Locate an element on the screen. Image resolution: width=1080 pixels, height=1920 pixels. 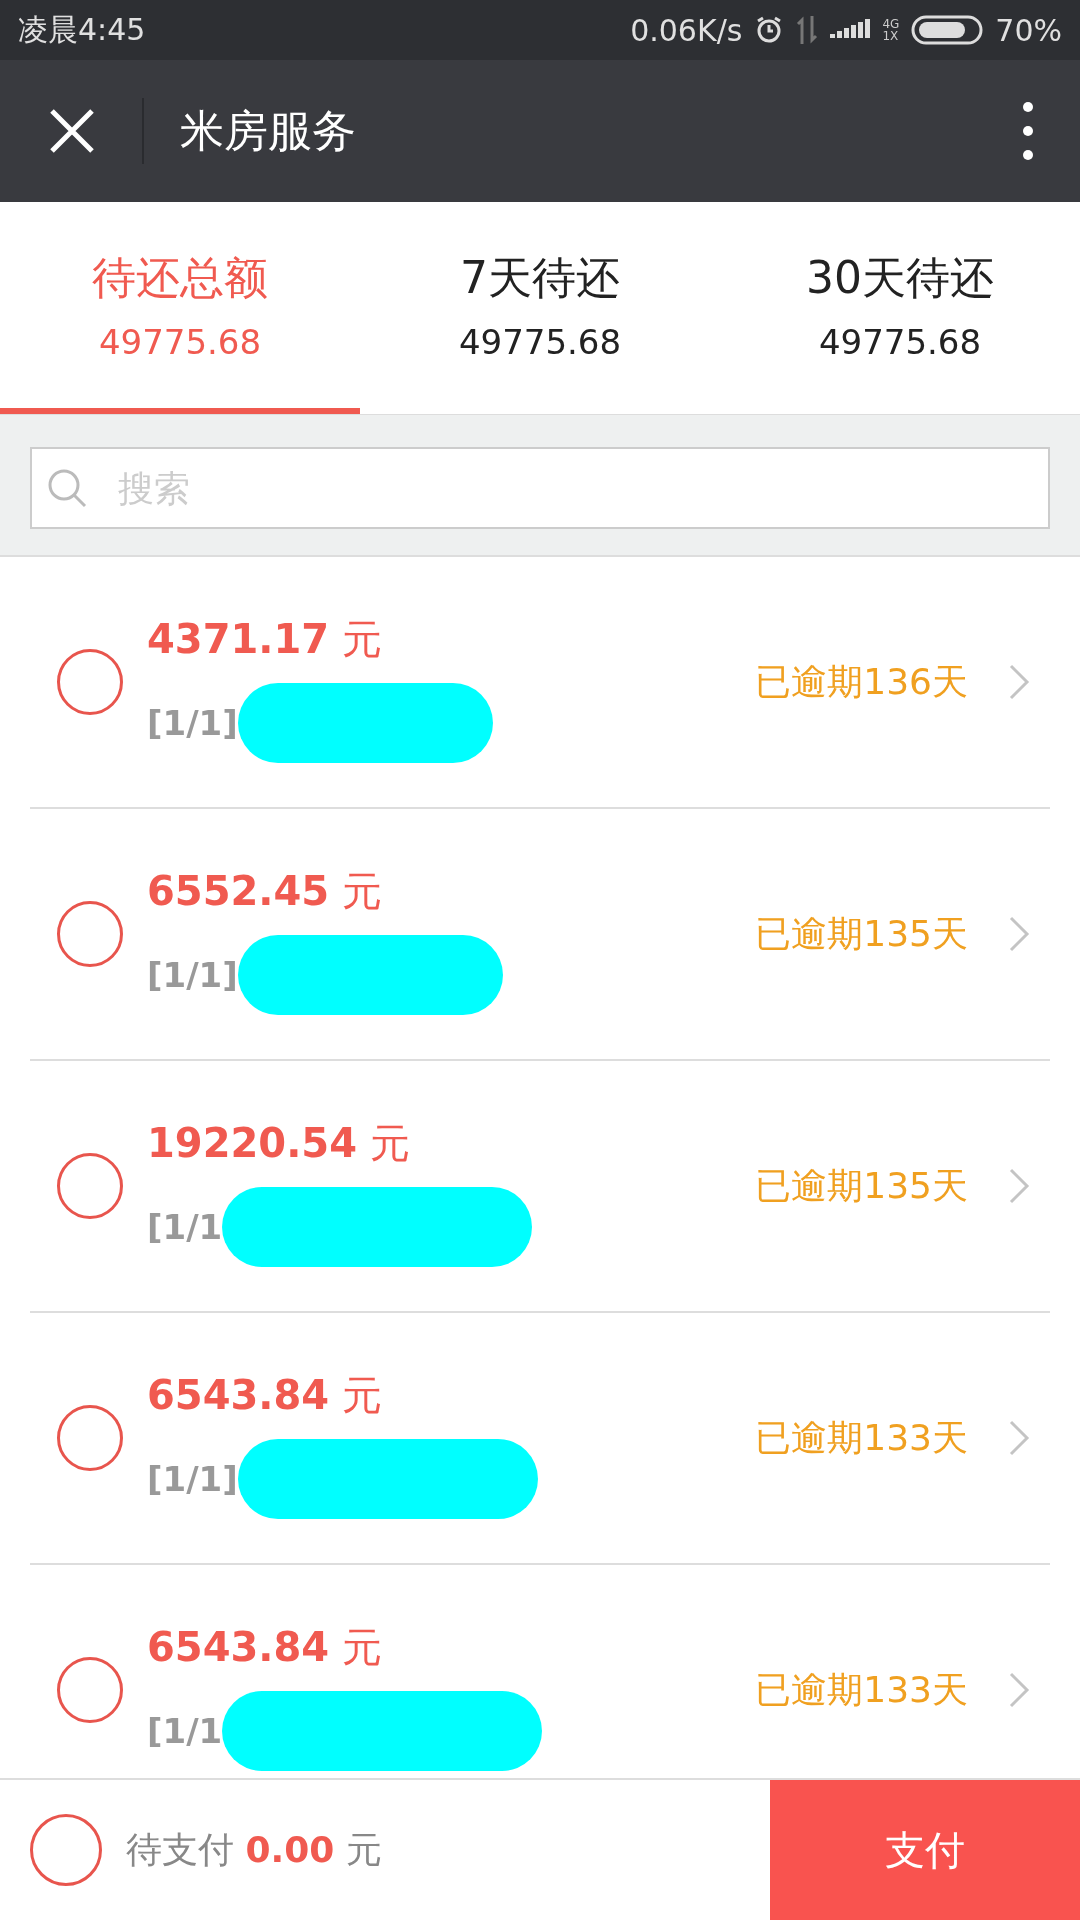
bill-row: 19220.54 元 [1/1 已逾期135天 is located at coordinates (540, 1187).